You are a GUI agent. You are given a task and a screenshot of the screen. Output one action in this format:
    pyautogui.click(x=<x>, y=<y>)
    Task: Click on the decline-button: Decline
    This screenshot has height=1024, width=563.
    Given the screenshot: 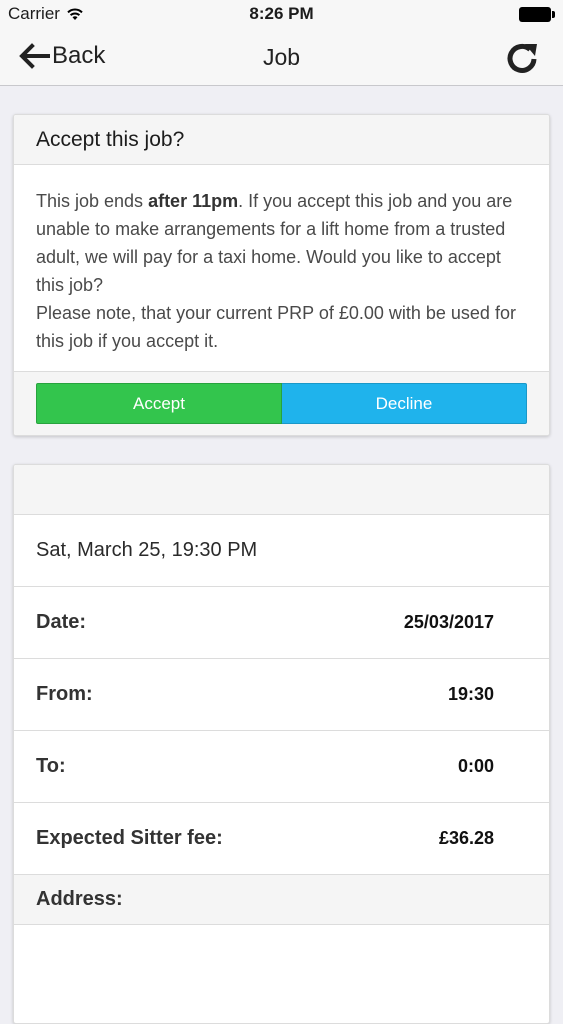 What is the action you would take?
    pyautogui.click(x=404, y=403)
    